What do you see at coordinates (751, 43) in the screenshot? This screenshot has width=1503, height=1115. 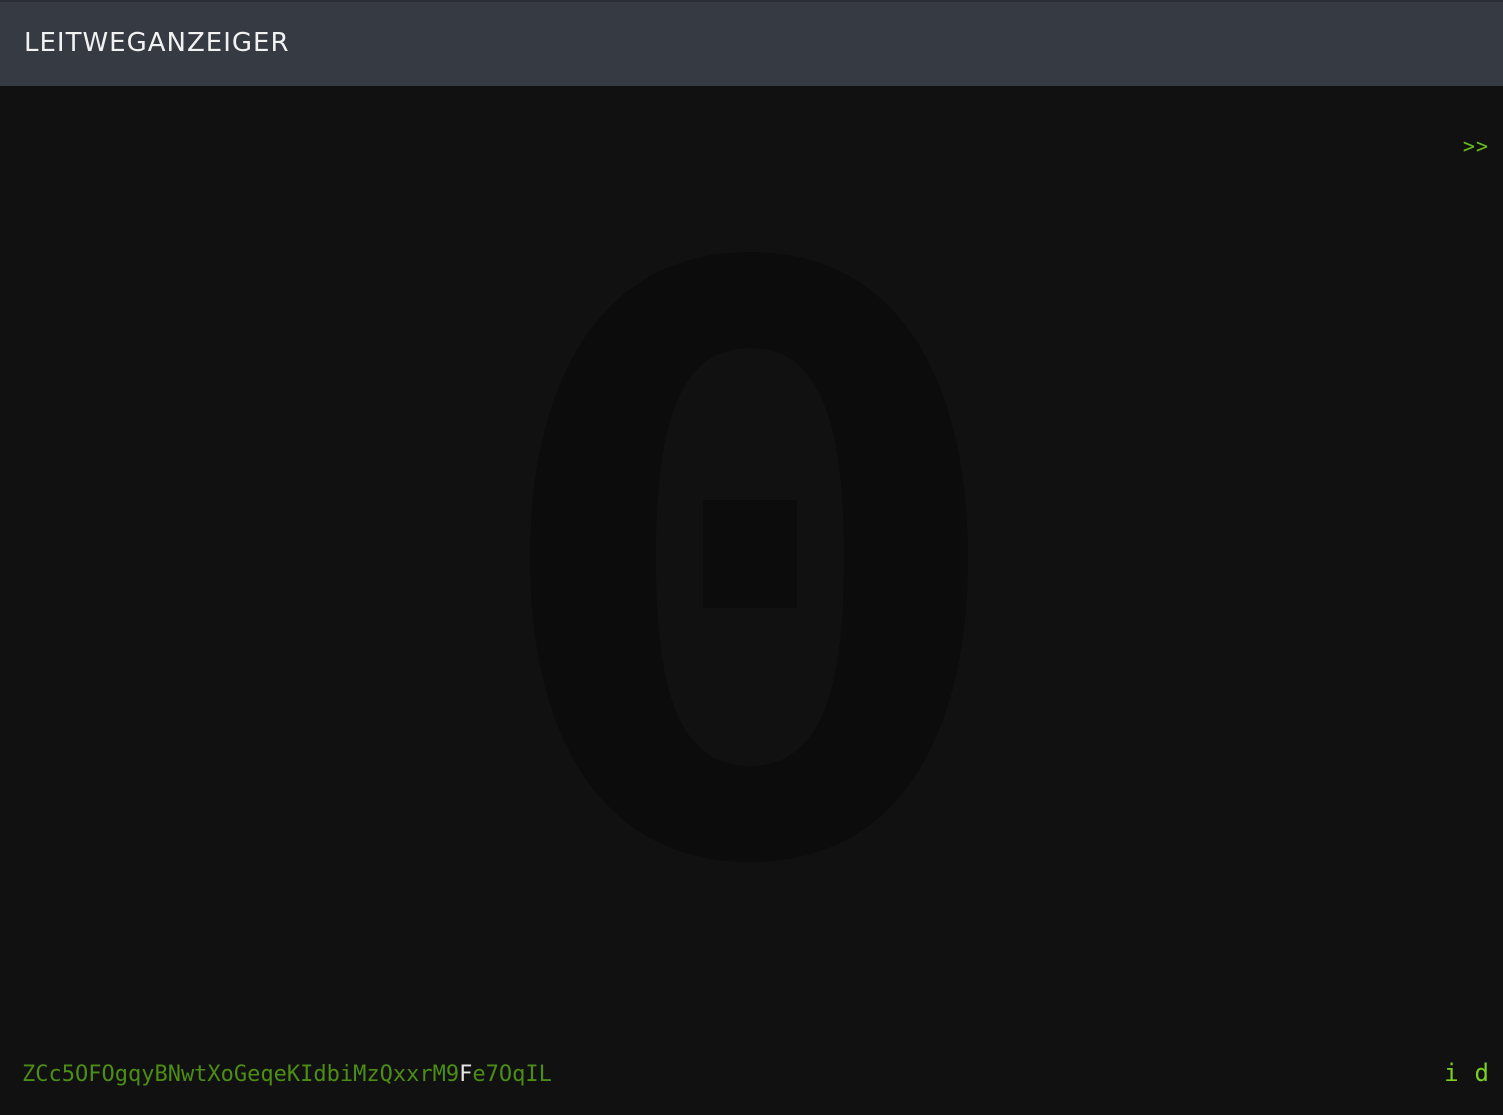 I see `app-header: LEITWEGANZEIGER` at bounding box center [751, 43].